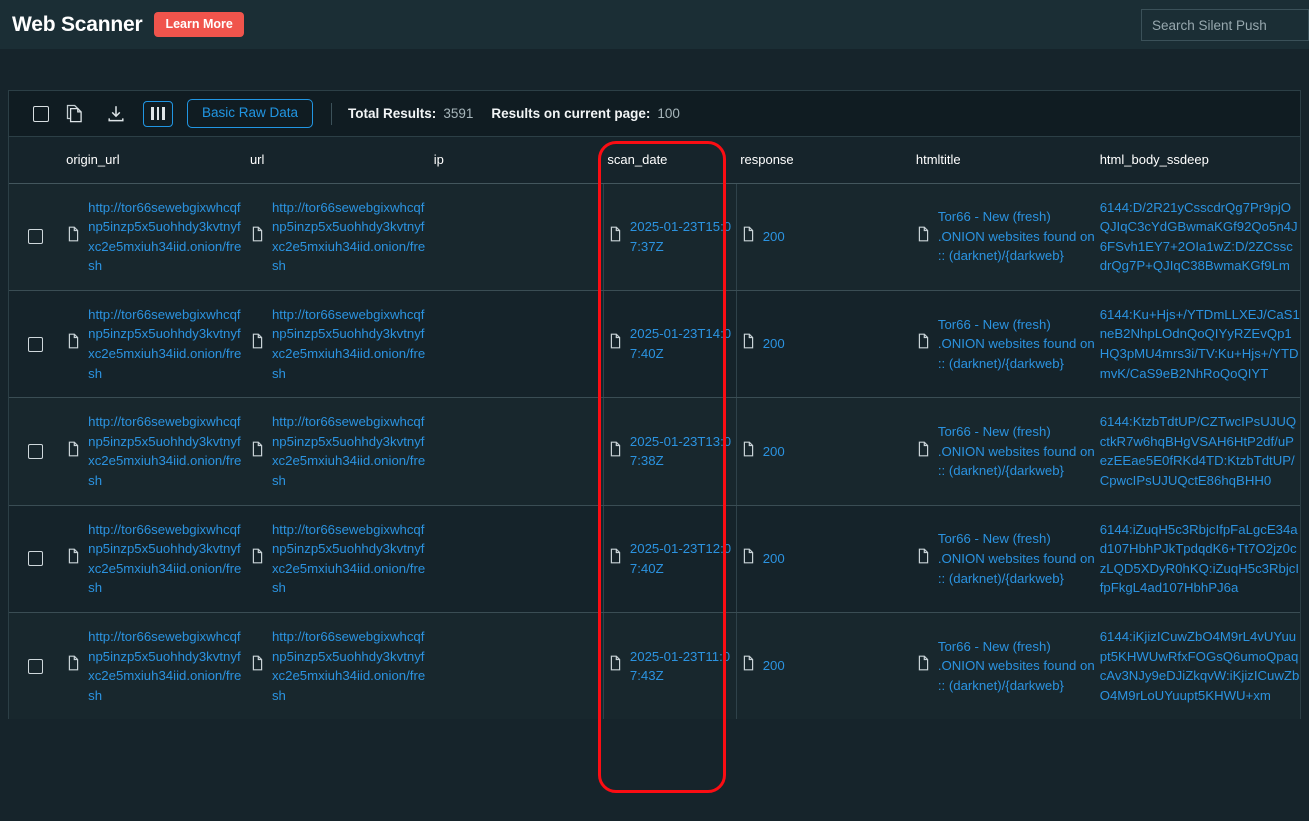 This screenshot has height=821, width=1309. Describe the element at coordinates (41, 113) in the screenshot. I see `select-all-checkbox` at that location.